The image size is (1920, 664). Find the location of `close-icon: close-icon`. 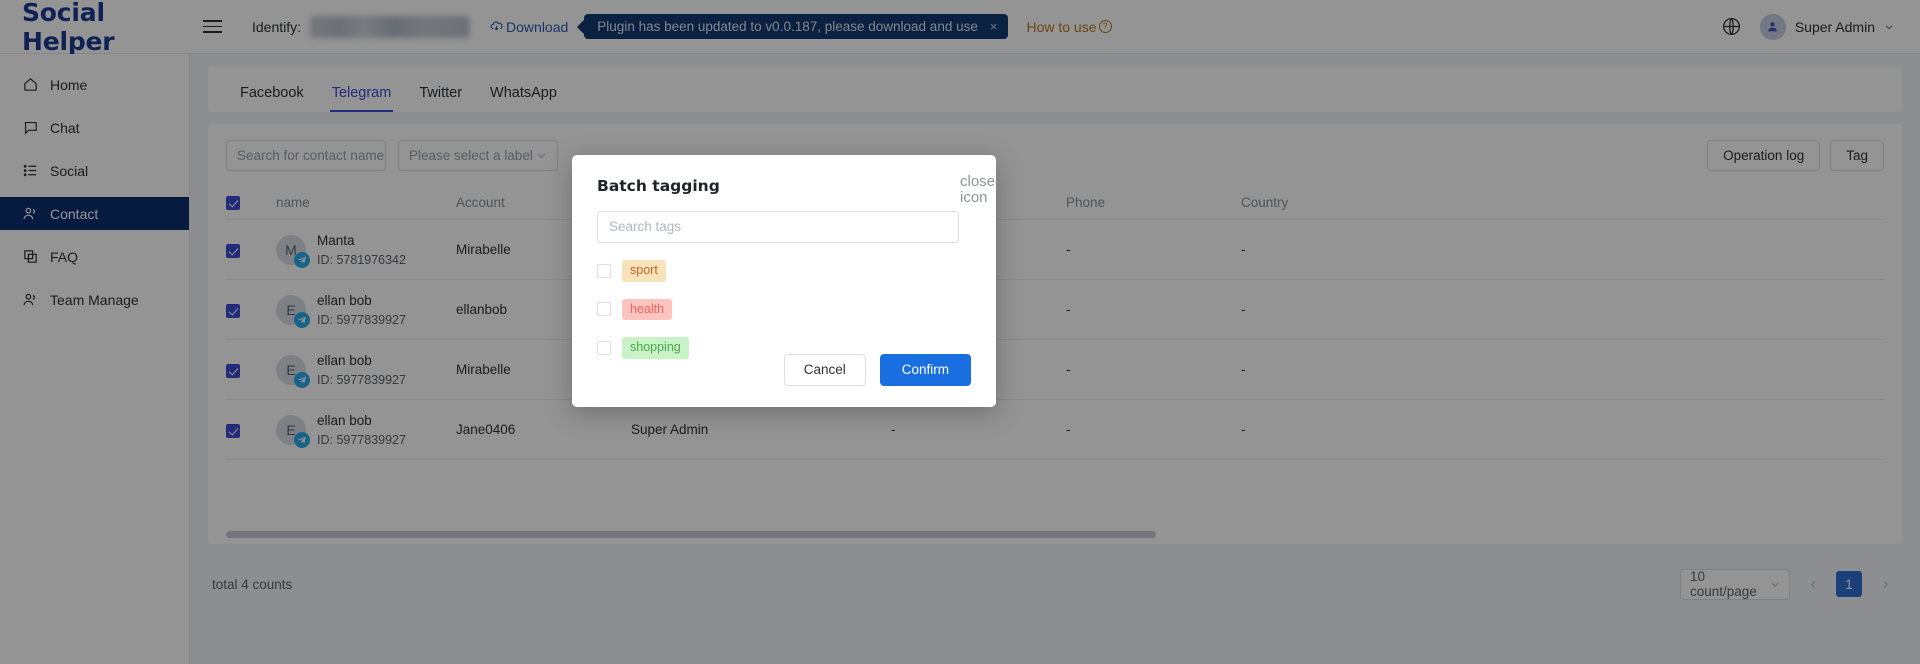

close-icon: close-icon is located at coordinates (980, 190).